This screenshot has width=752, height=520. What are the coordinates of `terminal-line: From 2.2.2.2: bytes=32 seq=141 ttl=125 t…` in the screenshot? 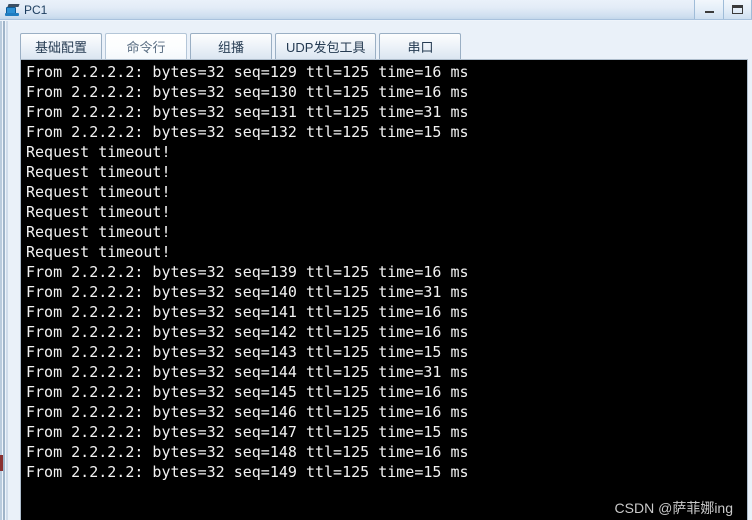 It's located at (247, 312).